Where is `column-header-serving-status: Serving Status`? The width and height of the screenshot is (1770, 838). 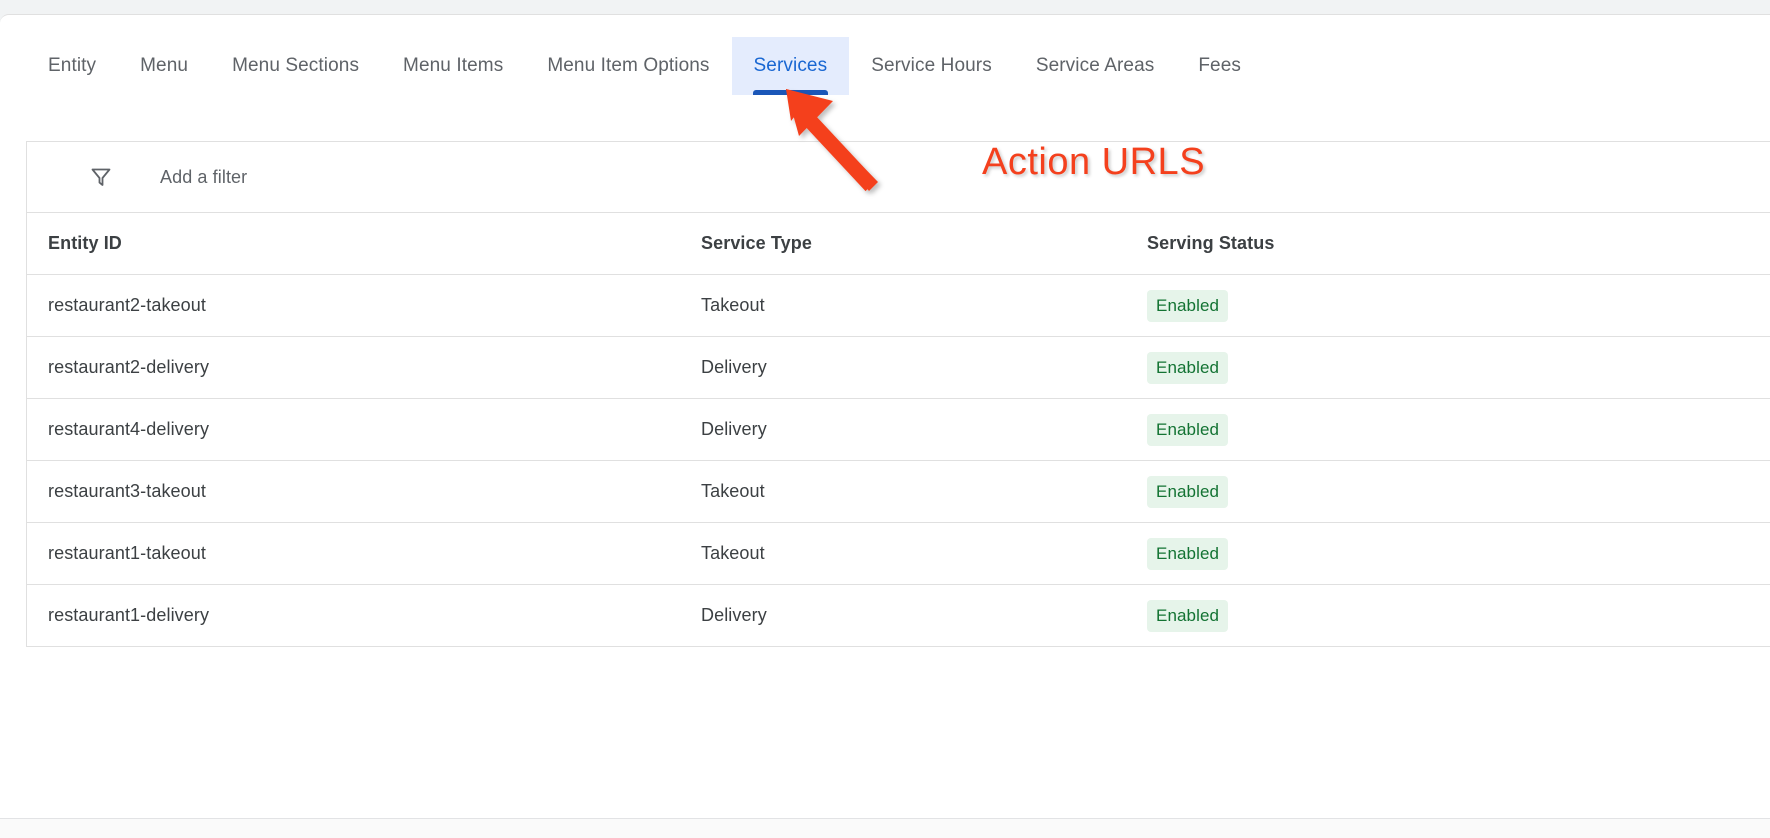 column-header-serving-status: Serving Status is located at coordinates (1458, 244).